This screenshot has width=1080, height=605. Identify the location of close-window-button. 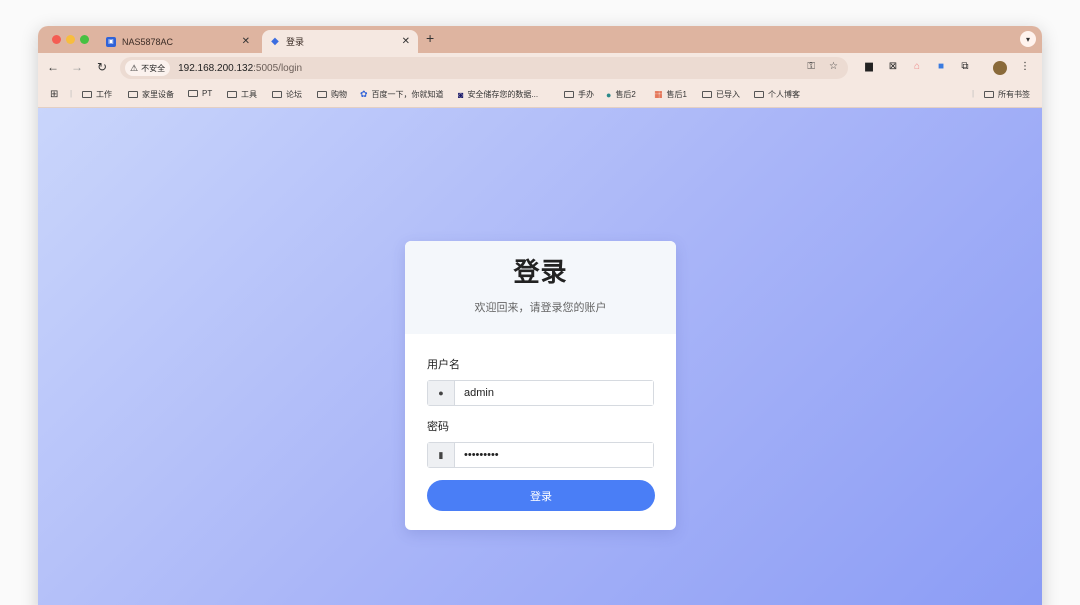
(56, 39).